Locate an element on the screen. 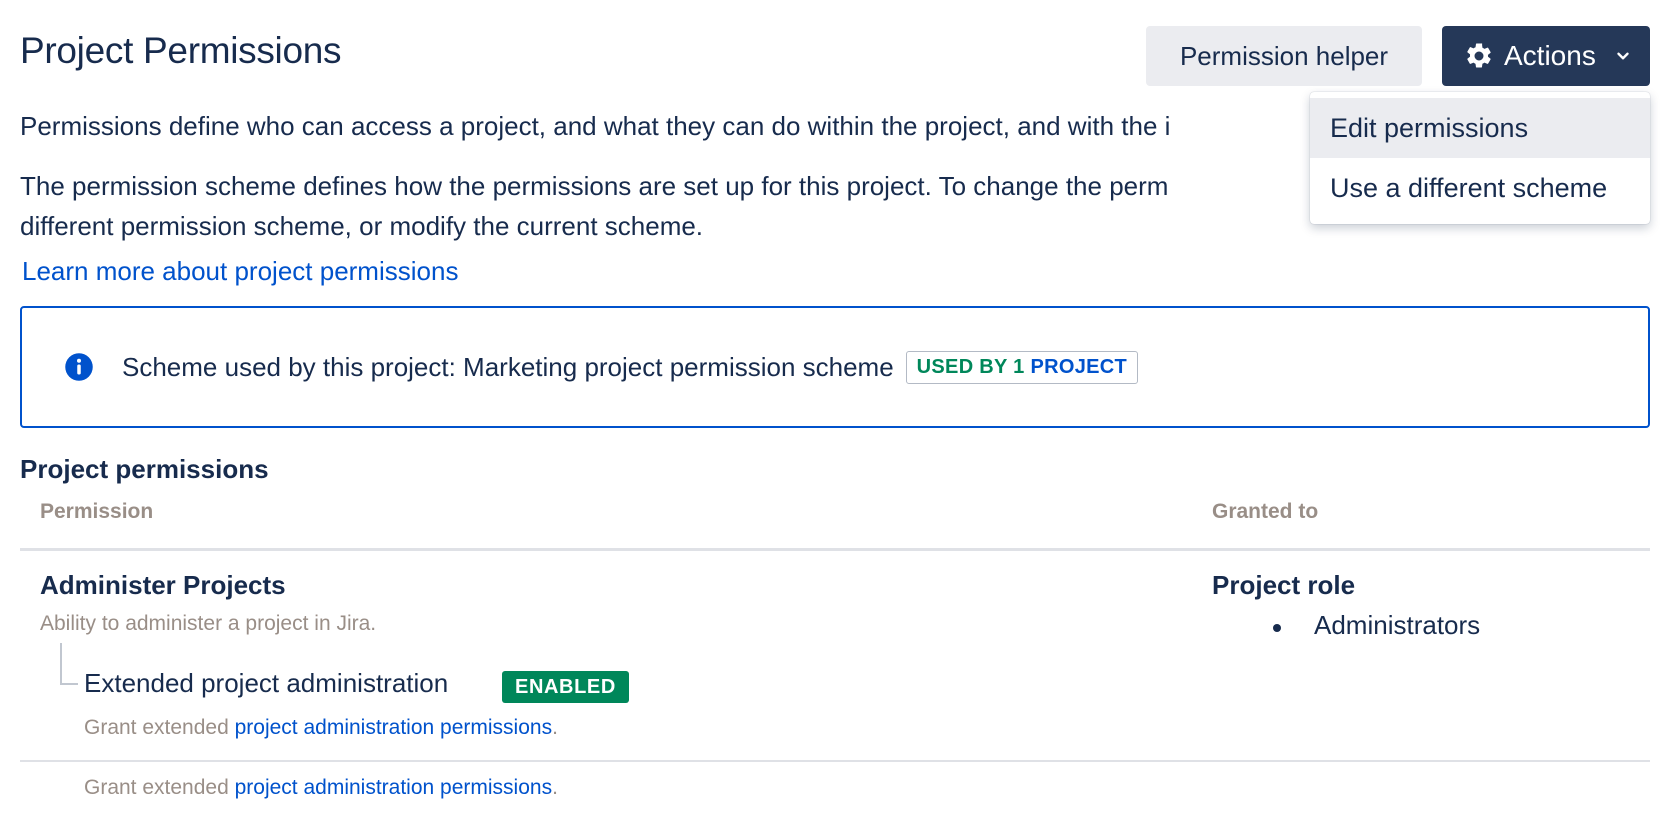  gear-icon is located at coordinates (1479, 56).